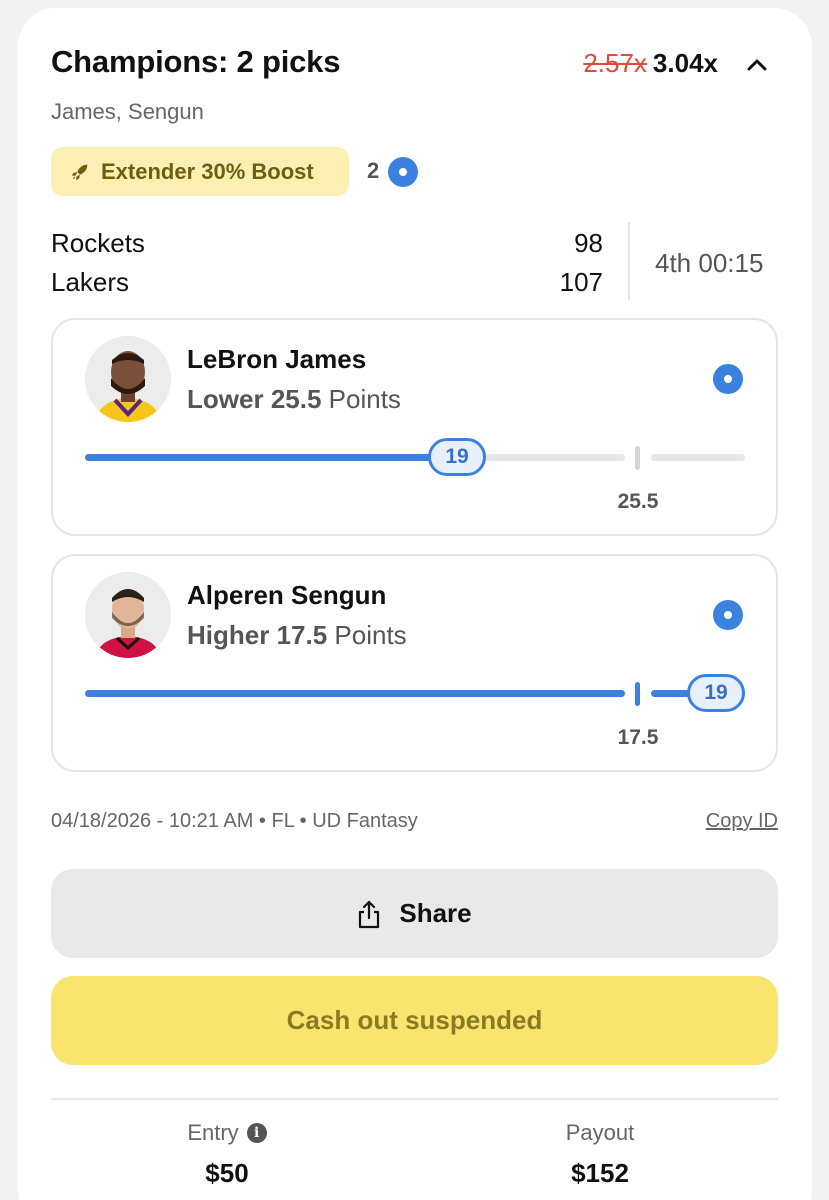 This screenshot has width=829, height=1200. I want to click on copy-id-link: Copy ID, so click(742, 821).